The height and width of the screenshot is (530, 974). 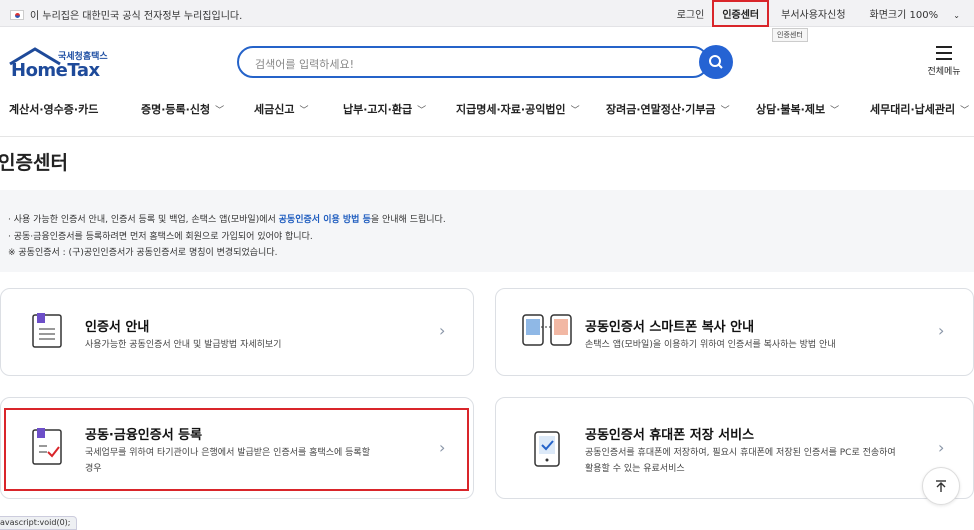 I want to click on all-menu-label: 전체메뉴, so click(x=944, y=72).